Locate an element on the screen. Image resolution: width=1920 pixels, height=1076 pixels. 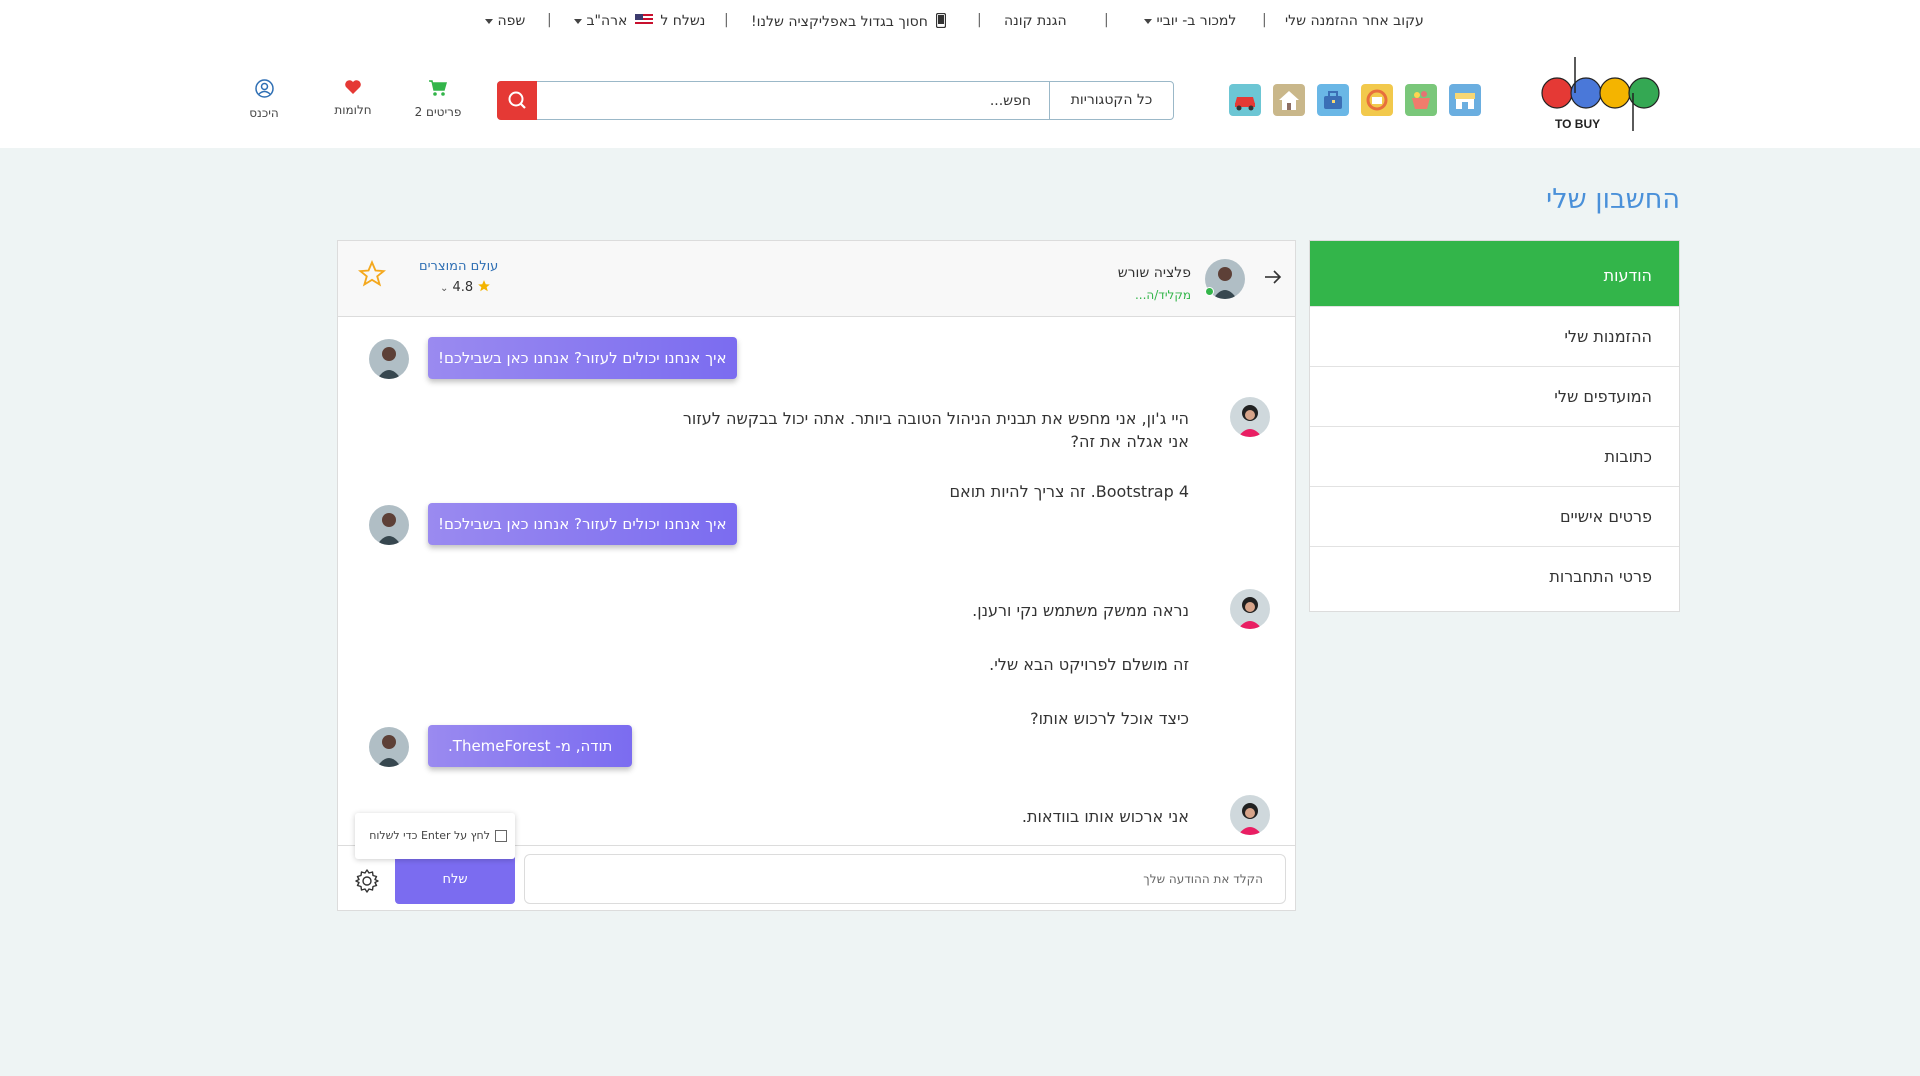
track-order-link: עקוב אחר ההזמנה שלי is located at coordinates (1354, 21).